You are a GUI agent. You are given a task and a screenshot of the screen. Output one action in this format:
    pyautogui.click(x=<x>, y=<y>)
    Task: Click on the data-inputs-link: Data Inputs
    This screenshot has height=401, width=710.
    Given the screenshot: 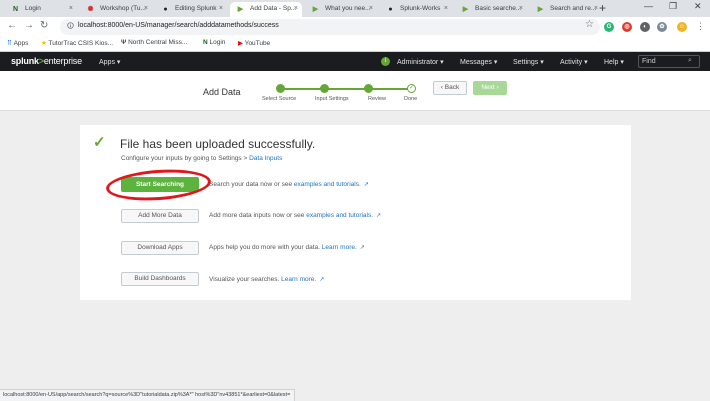 What is the action you would take?
    pyautogui.click(x=265, y=158)
    